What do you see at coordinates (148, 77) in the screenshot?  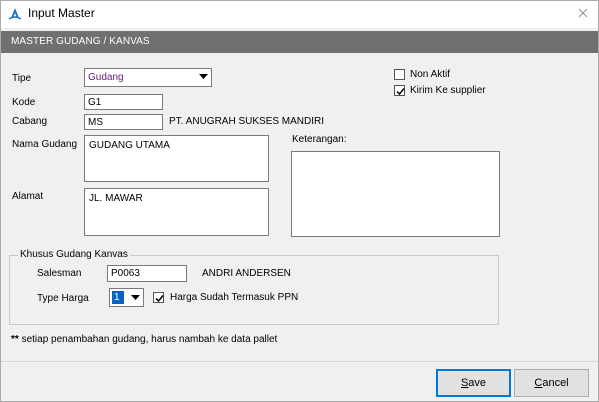 I see `tipe-combobox: Gudang` at bounding box center [148, 77].